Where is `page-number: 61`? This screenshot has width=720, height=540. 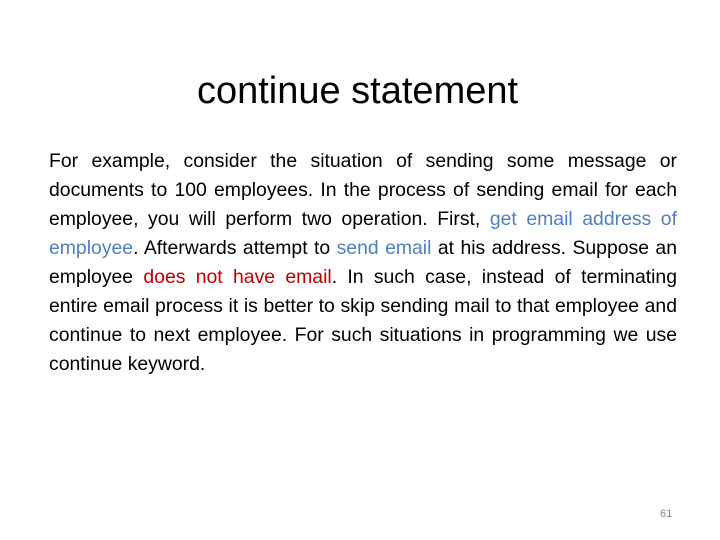 page-number: 61 is located at coordinates (666, 514).